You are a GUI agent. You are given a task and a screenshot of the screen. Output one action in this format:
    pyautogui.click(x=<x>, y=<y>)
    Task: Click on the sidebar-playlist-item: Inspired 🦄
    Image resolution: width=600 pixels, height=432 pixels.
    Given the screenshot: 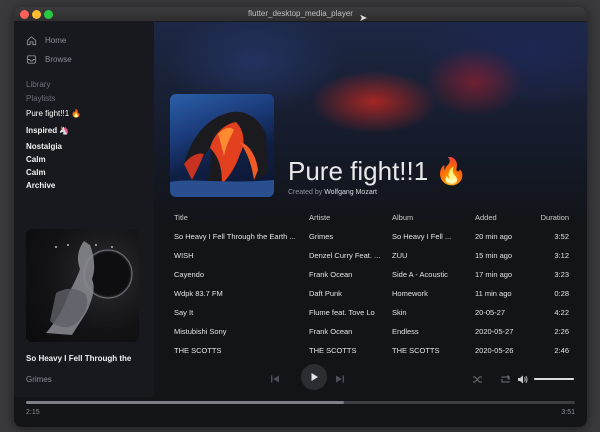 What is the action you would take?
    pyautogui.click(x=47, y=130)
    